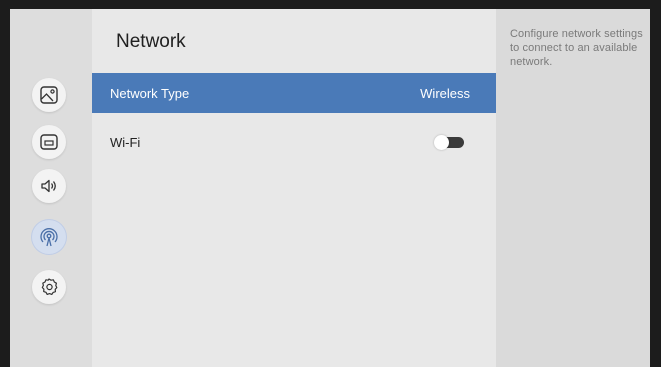 This screenshot has height=367, width=661. I want to click on screen-settings-button, so click(49, 142).